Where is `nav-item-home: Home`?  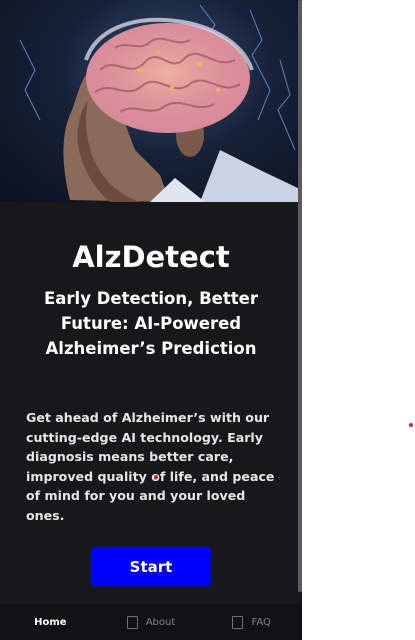
nav-item-home: Home is located at coordinates (50, 622).